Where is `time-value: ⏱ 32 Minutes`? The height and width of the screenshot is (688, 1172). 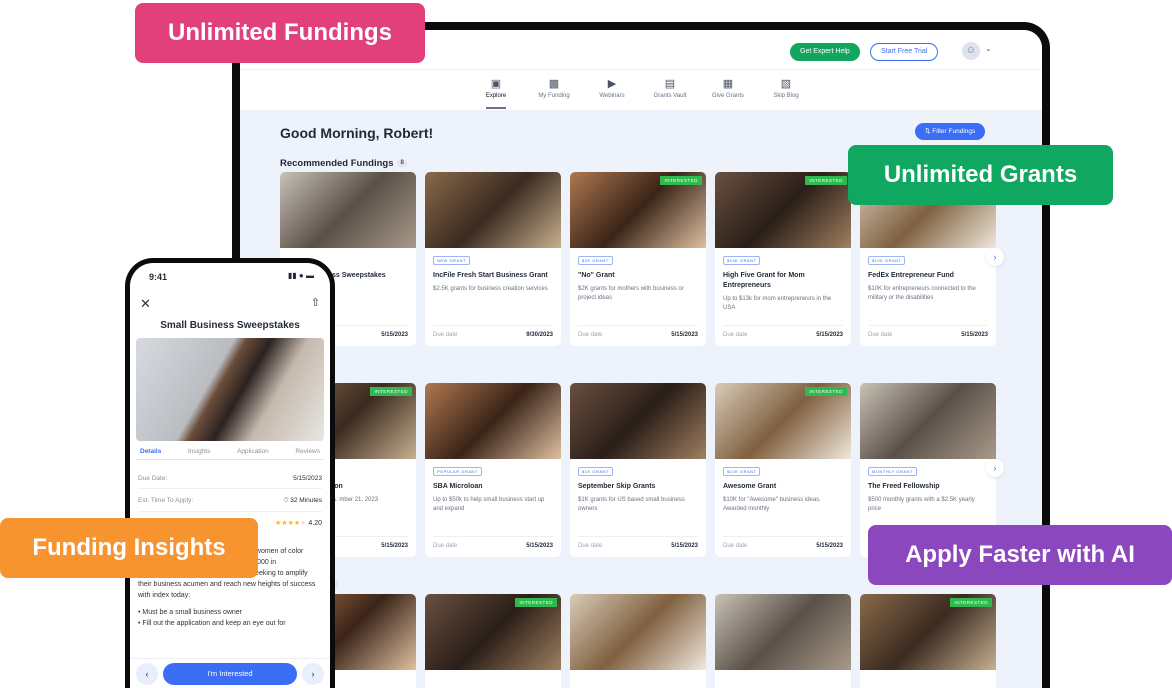
time-value: ⏱ 32 Minutes is located at coordinates (302, 501).